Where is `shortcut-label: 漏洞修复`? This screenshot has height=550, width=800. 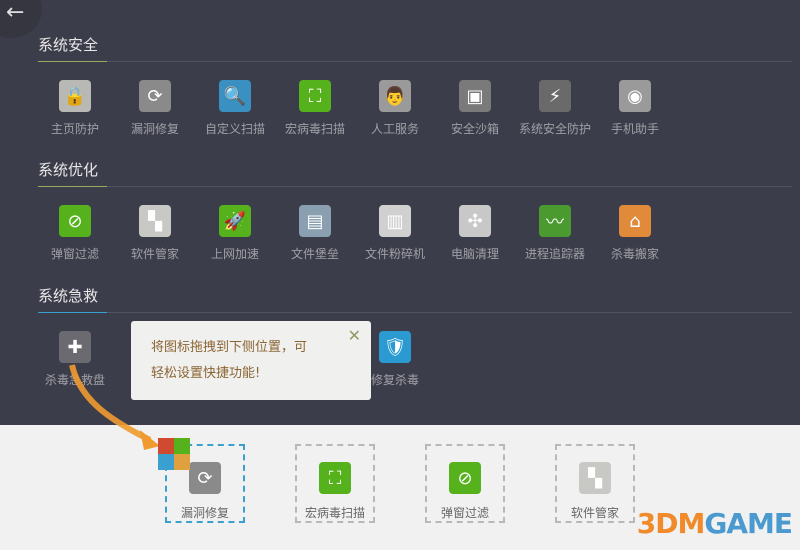
shortcut-label: 漏洞修复 is located at coordinates (204, 513).